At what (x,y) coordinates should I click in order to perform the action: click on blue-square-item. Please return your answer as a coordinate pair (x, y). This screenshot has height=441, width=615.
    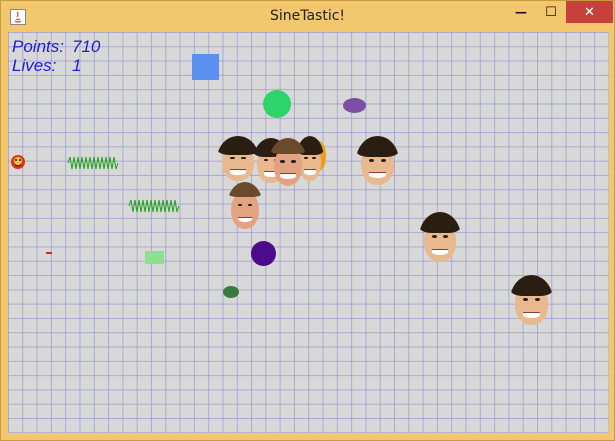
    Looking at the image, I should click on (205, 67).